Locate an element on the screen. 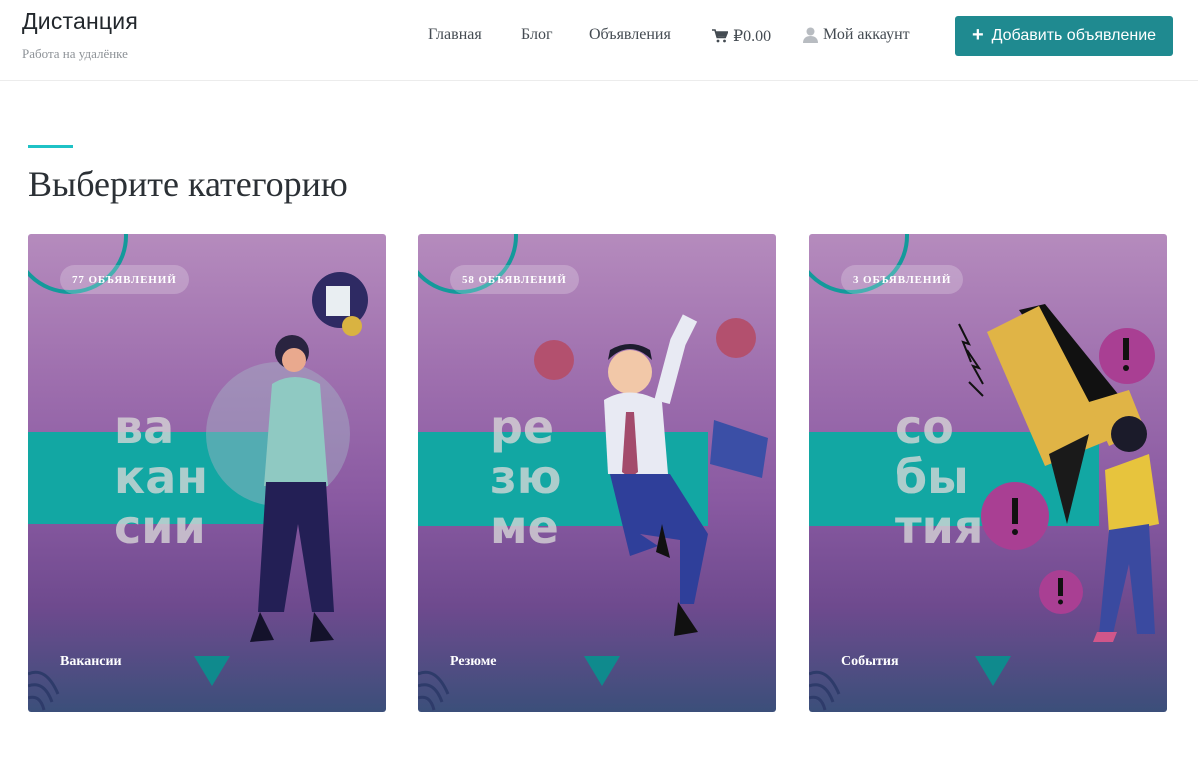 Image resolution: width=1198 pixels, height=758 pixels. site-title: Дистанция is located at coordinates (80, 21).